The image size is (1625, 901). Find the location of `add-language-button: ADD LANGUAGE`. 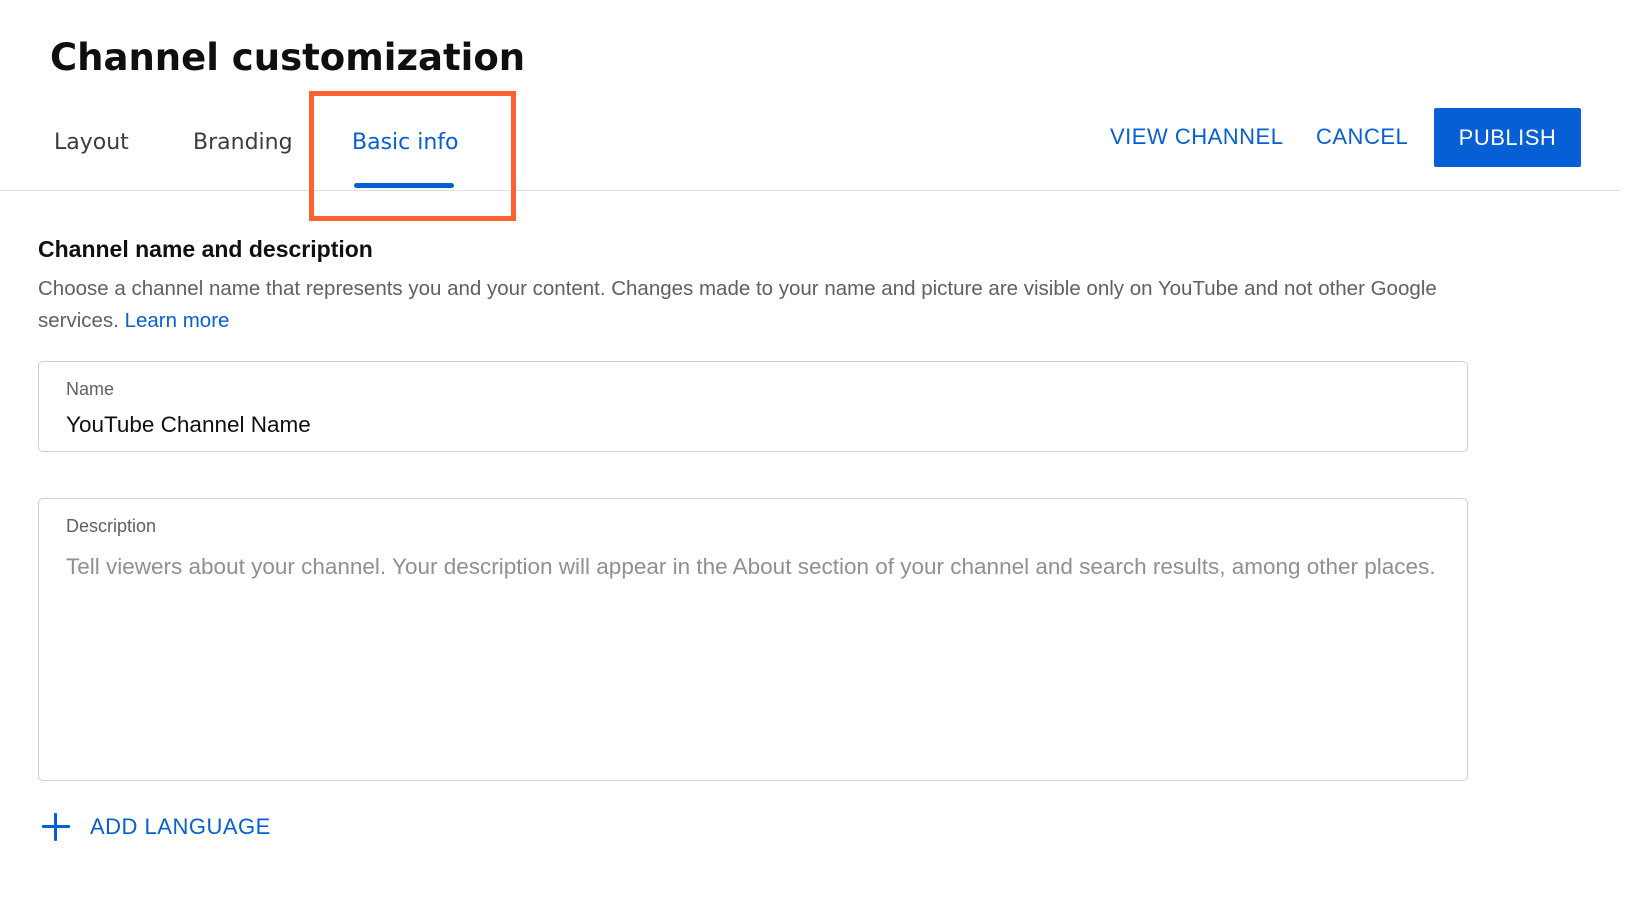

add-language-button: ADD LANGUAGE is located at coordinates (156, 827).